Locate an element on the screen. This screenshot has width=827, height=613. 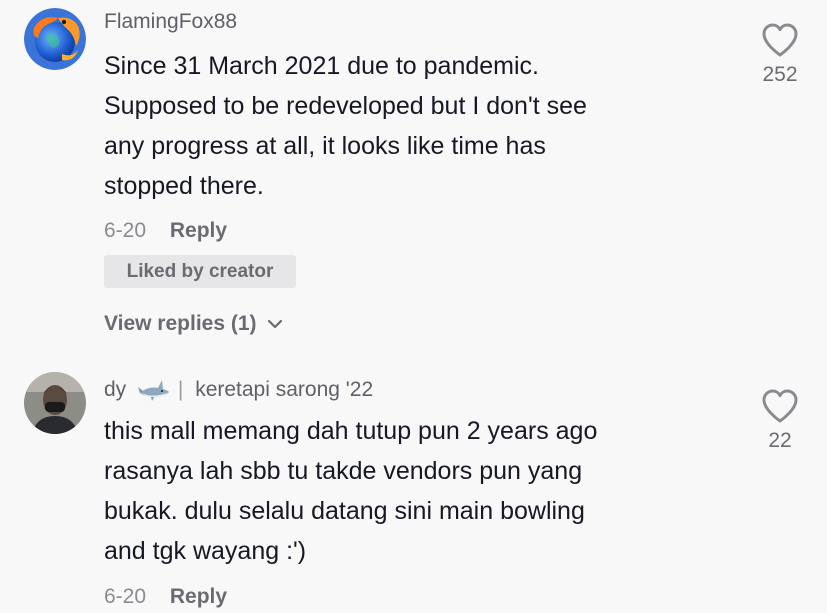
shark-emoji-icon is located at coordinates (154, 391).